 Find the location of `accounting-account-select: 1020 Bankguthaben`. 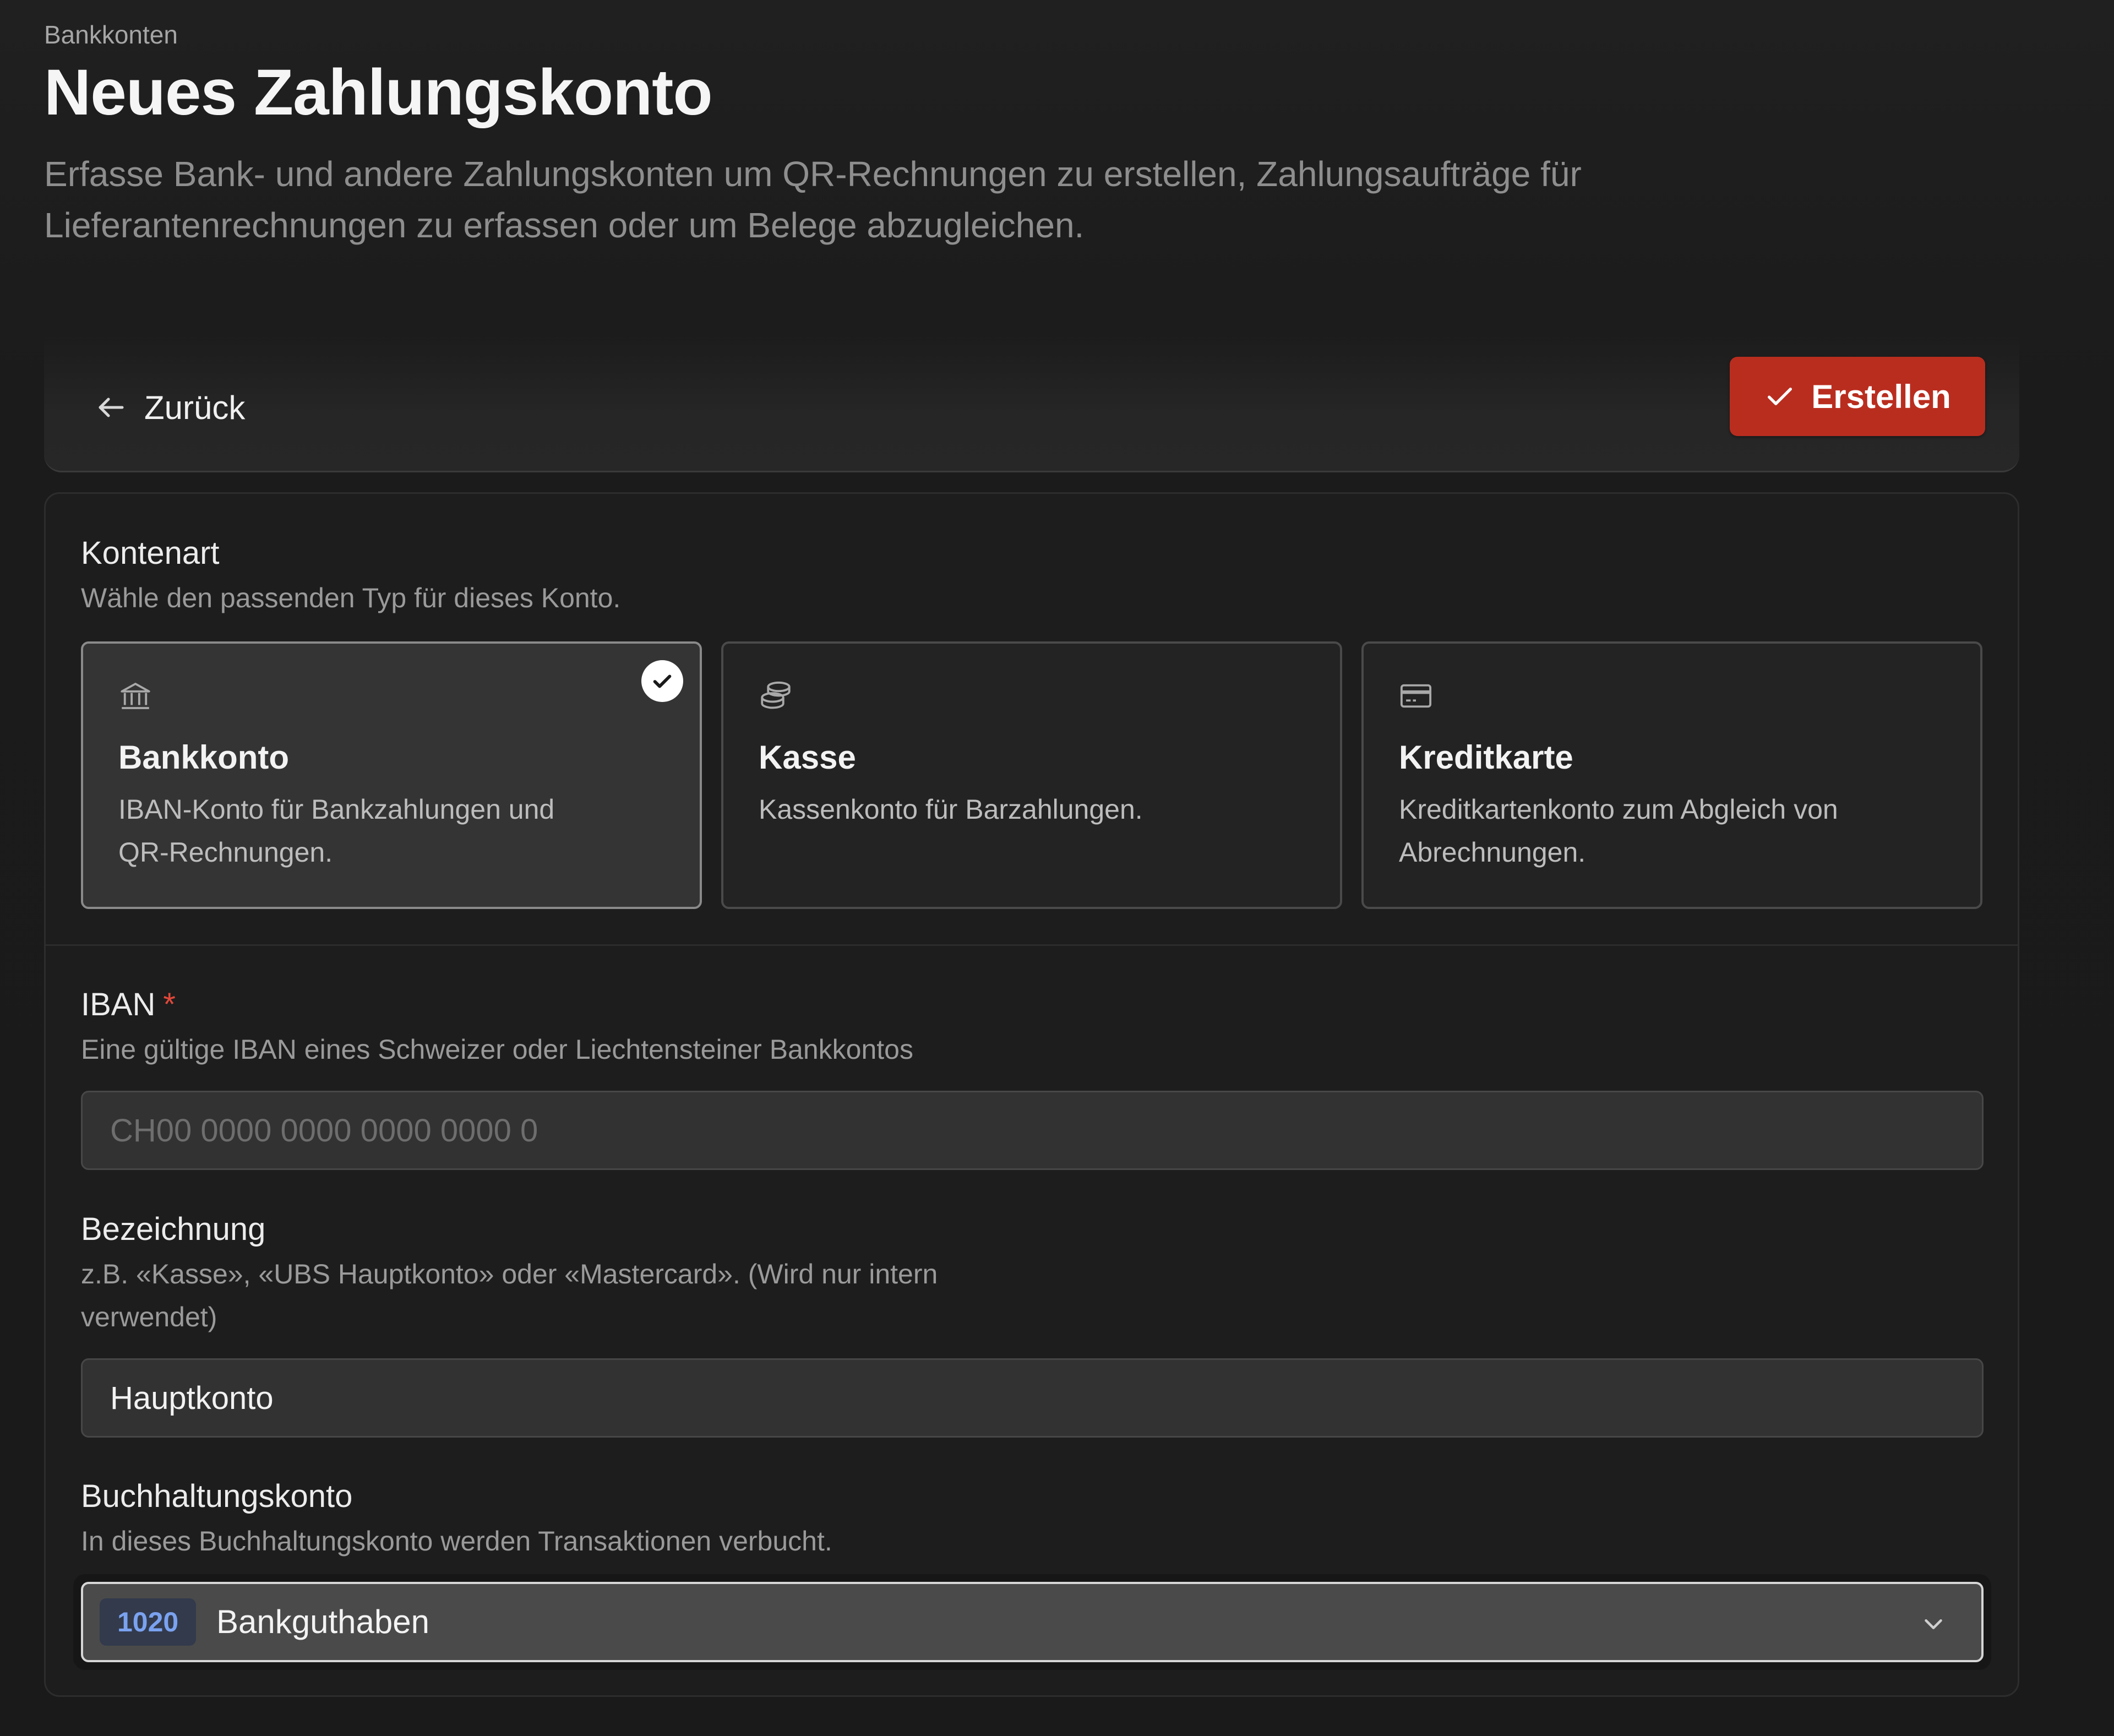

accounting-account-select: 1020 Bankguthaben is located at coordinates (1032, 1622).